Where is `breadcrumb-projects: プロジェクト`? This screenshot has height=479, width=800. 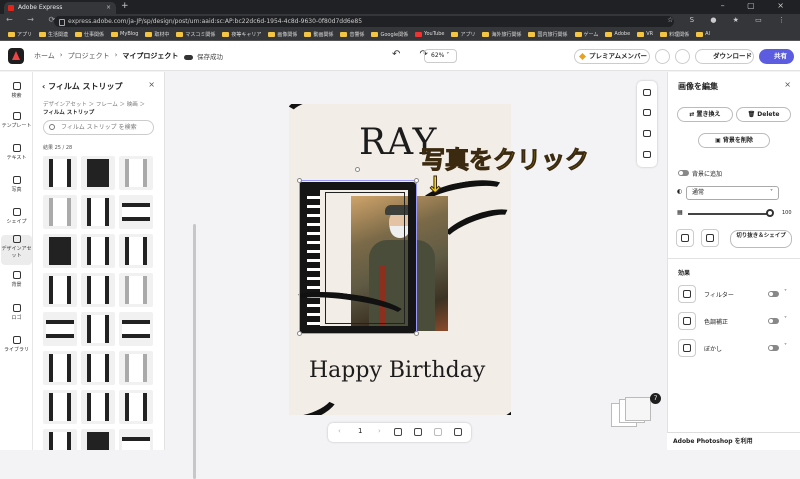
breadcrumb-projects: プロジェクト is located at coordinates (89, 56).